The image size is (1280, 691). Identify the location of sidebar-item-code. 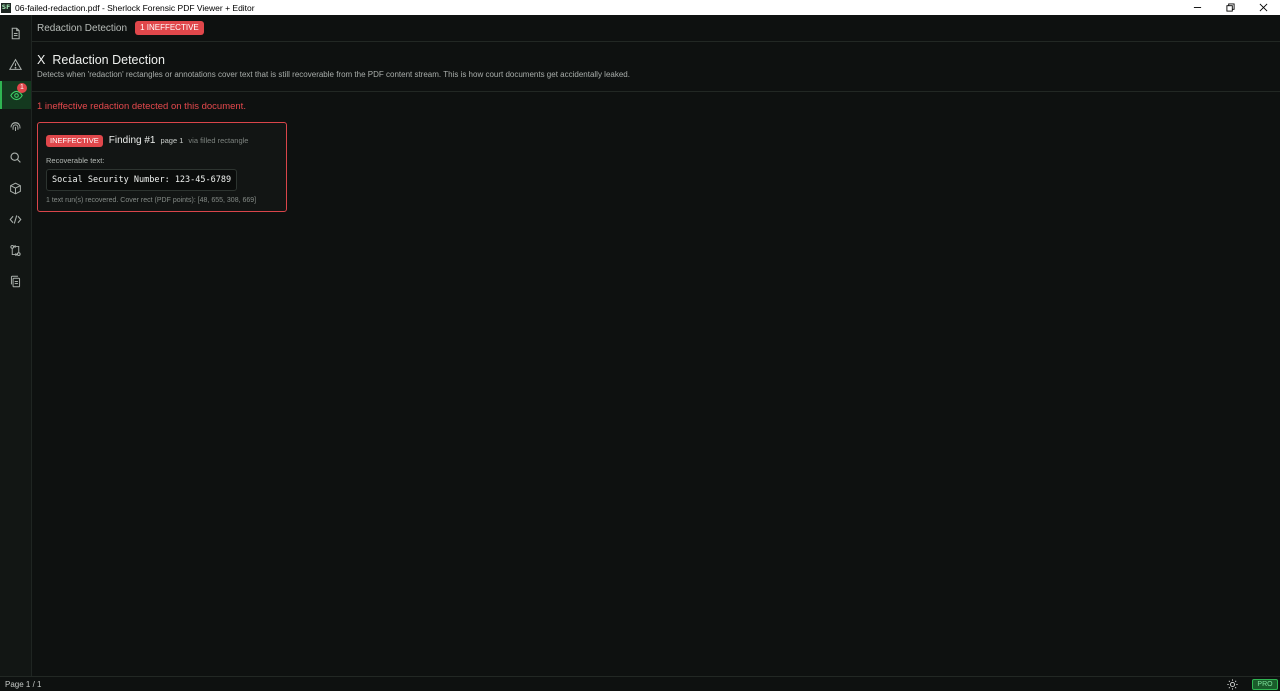
(15, 219).